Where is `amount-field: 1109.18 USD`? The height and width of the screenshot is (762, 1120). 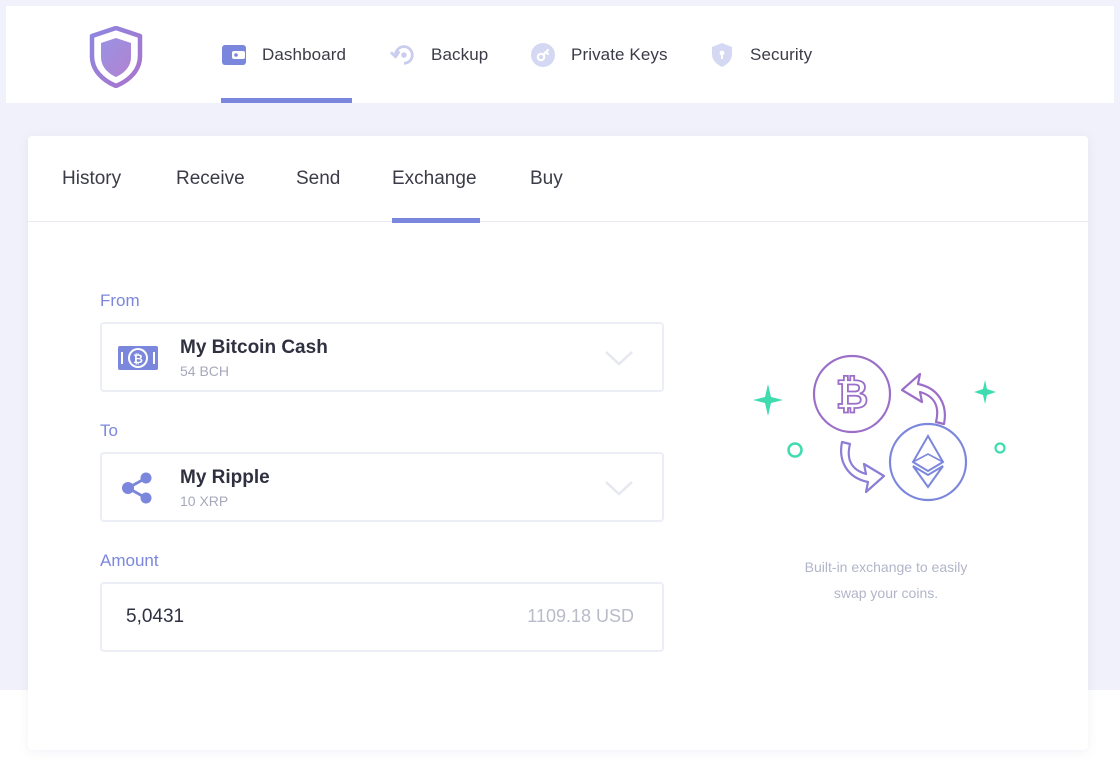
amount-field: 1109.18 USD is located at coordinates (382, 617).